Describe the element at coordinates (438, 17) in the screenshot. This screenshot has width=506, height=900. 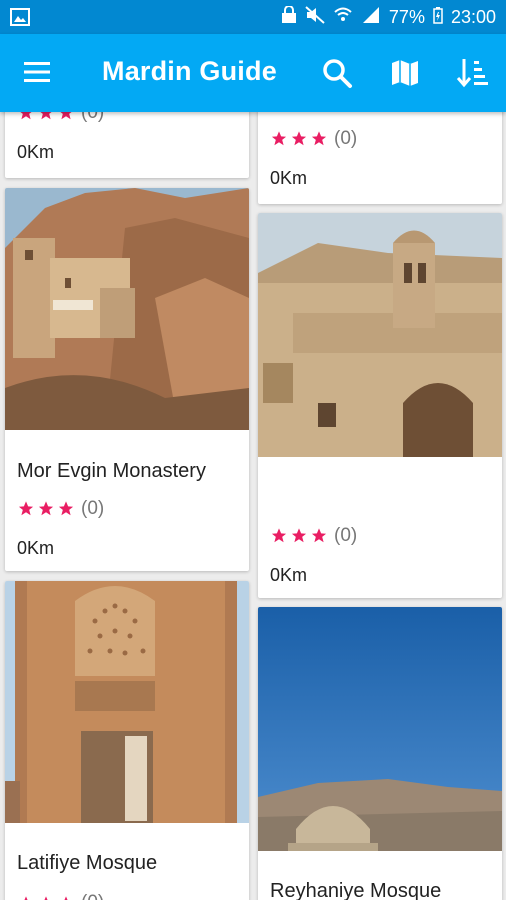
I see `battery-icon` at that location.